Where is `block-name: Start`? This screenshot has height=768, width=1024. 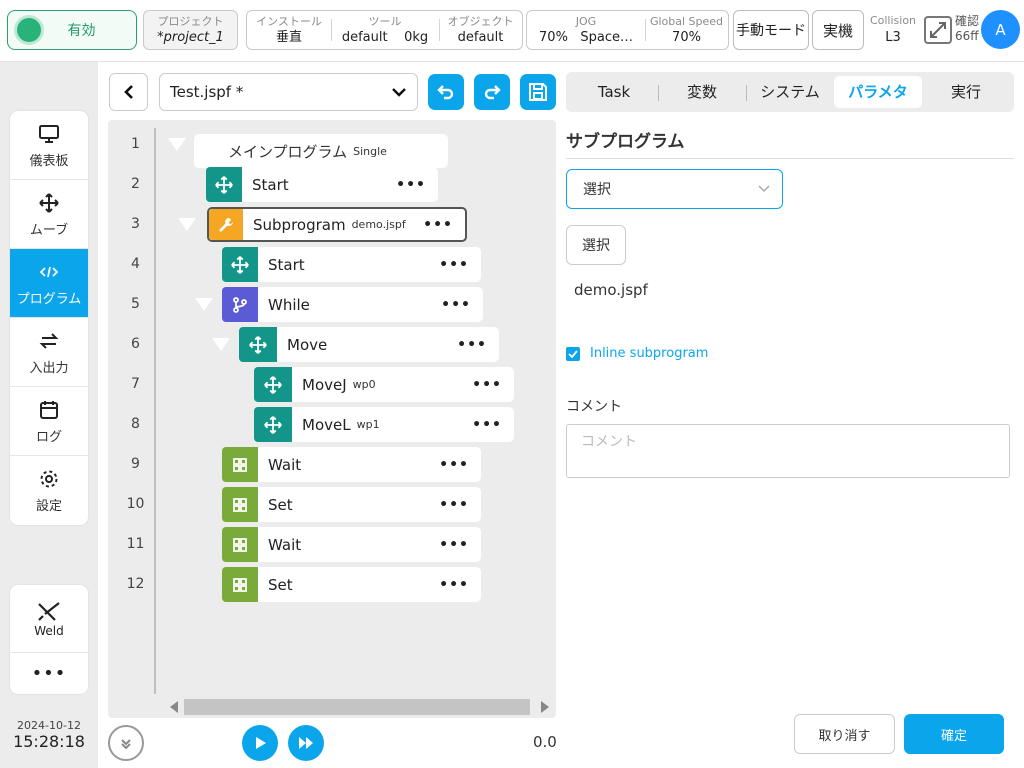 block-name: Start is located at coordinates (270, 184).